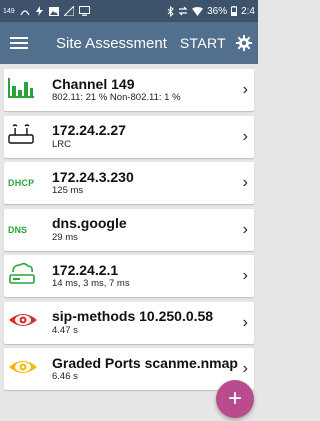  Describe the element at coordinates (183, 11) in the screenshot. I see `data-sync-icon` at that location.